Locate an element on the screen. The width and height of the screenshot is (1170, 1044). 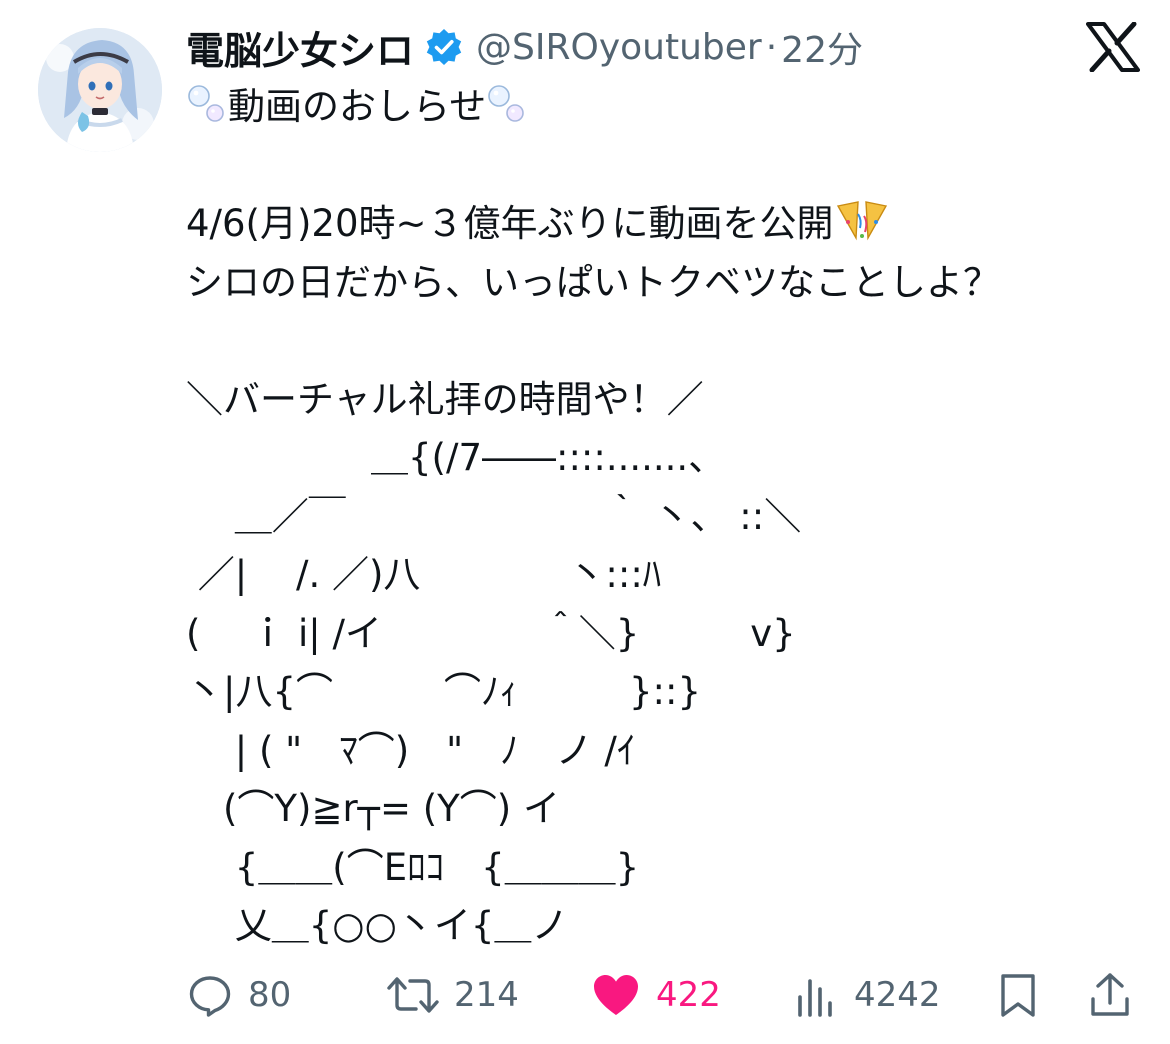
views-button: 4242 is located at coordinates (868, 995).